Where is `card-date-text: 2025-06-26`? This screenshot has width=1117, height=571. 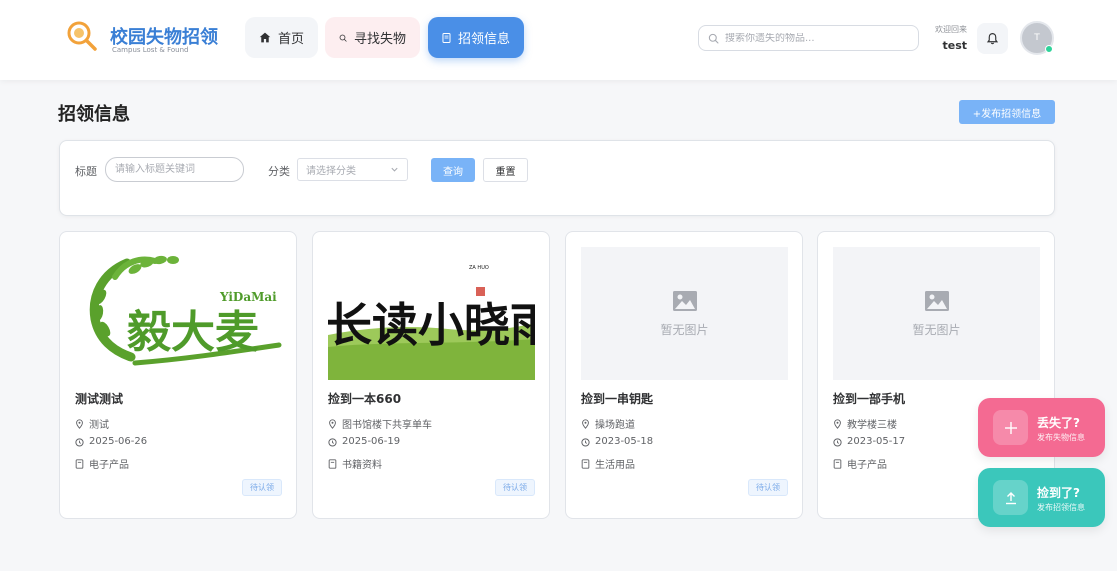
card-date-text: 2025-06-26 is located at coordinates (118, 441).